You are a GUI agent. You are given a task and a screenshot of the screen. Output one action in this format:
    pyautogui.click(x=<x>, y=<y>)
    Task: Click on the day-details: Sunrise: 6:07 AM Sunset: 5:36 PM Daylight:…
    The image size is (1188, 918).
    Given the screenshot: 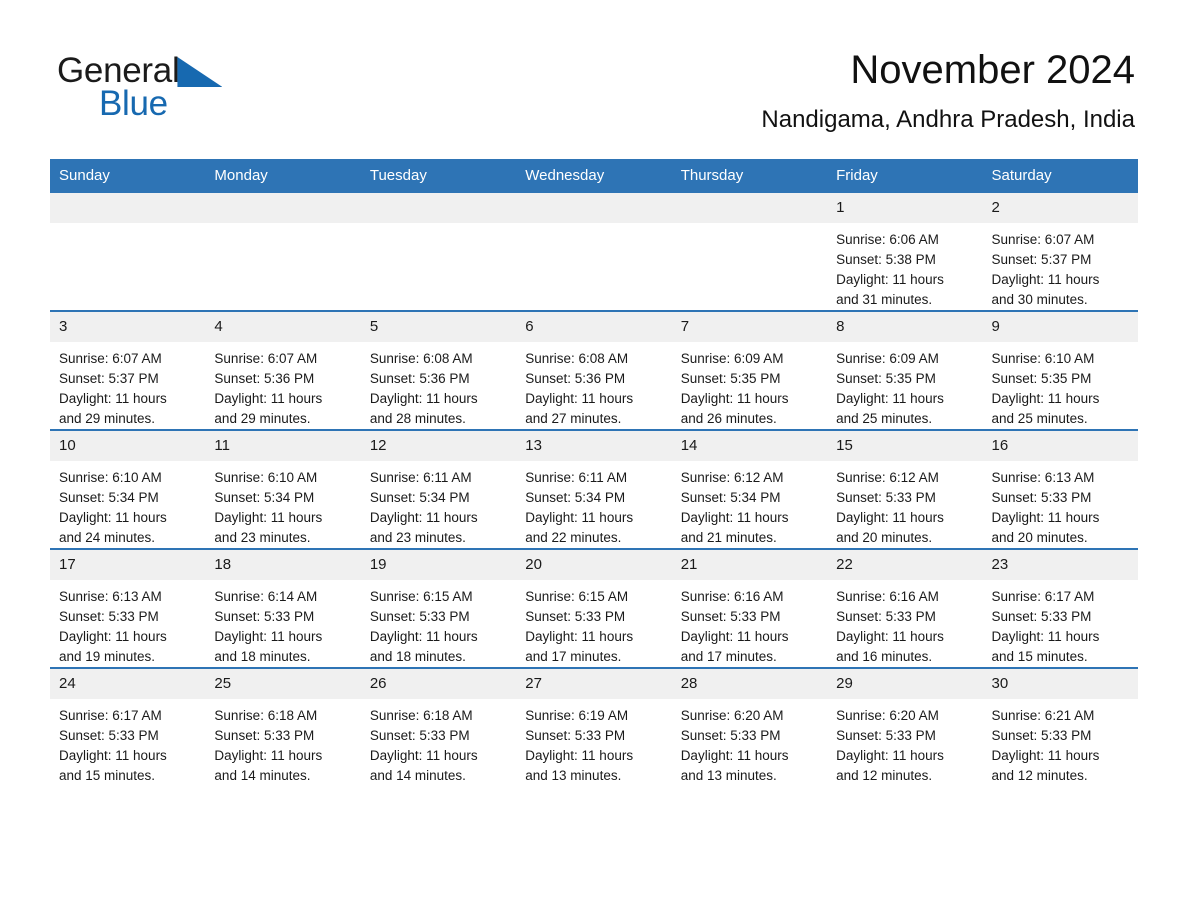 What is the action you would take?
    pyautogui.click(x=282, y=385)
    